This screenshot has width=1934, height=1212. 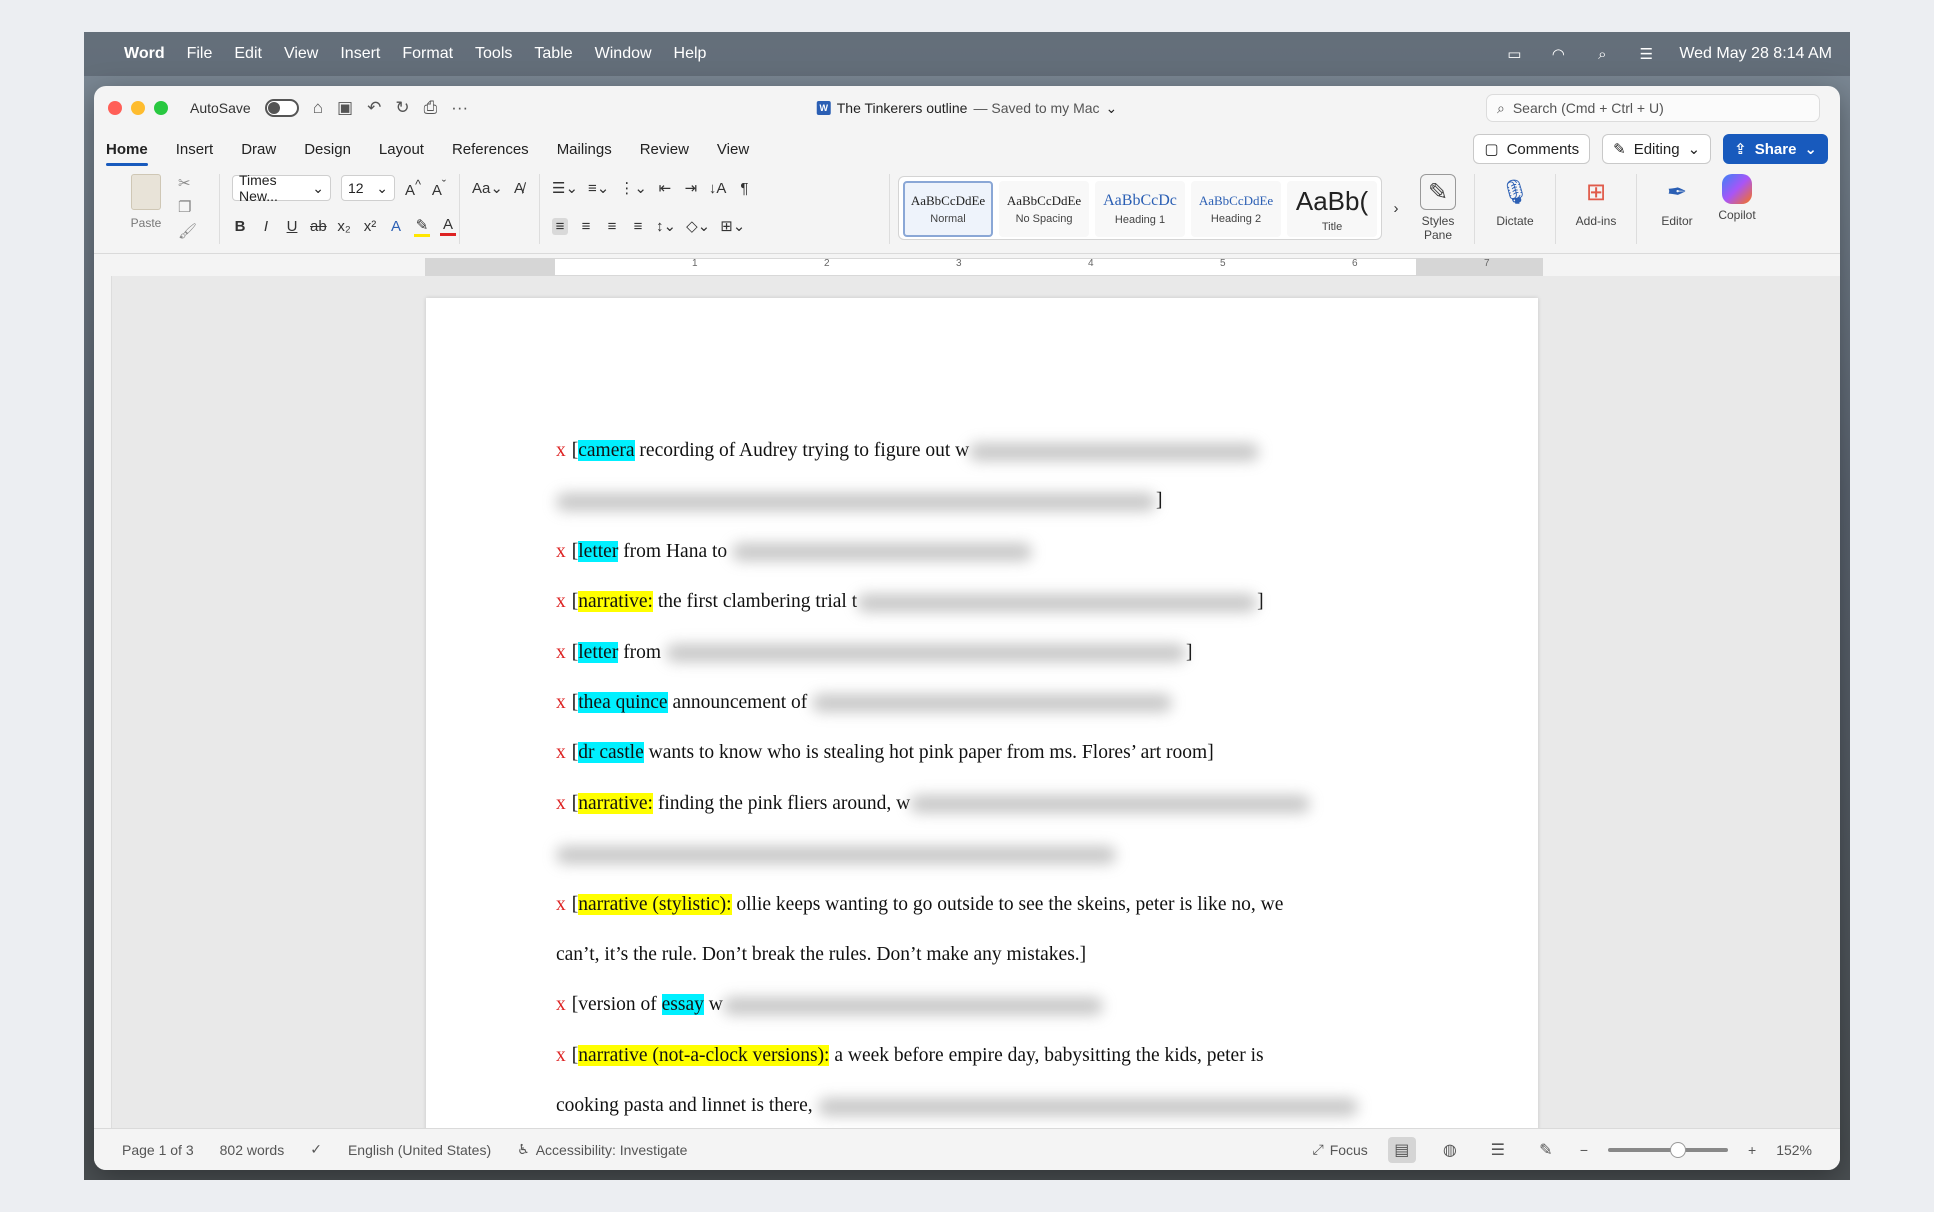 I want to click on align-left-icon: ≡, so click(x=560, y=226).